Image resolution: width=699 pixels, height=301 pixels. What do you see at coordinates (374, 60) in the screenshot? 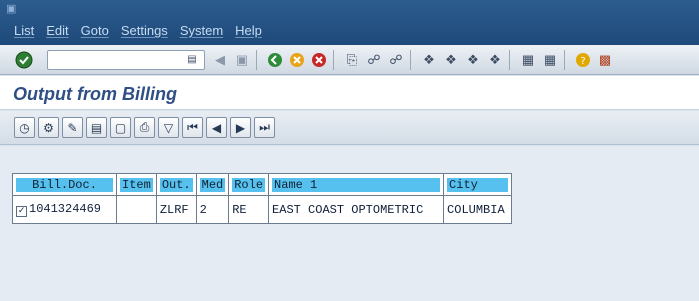
I see `find-icon: ☍` at bounding box center [374, 60].